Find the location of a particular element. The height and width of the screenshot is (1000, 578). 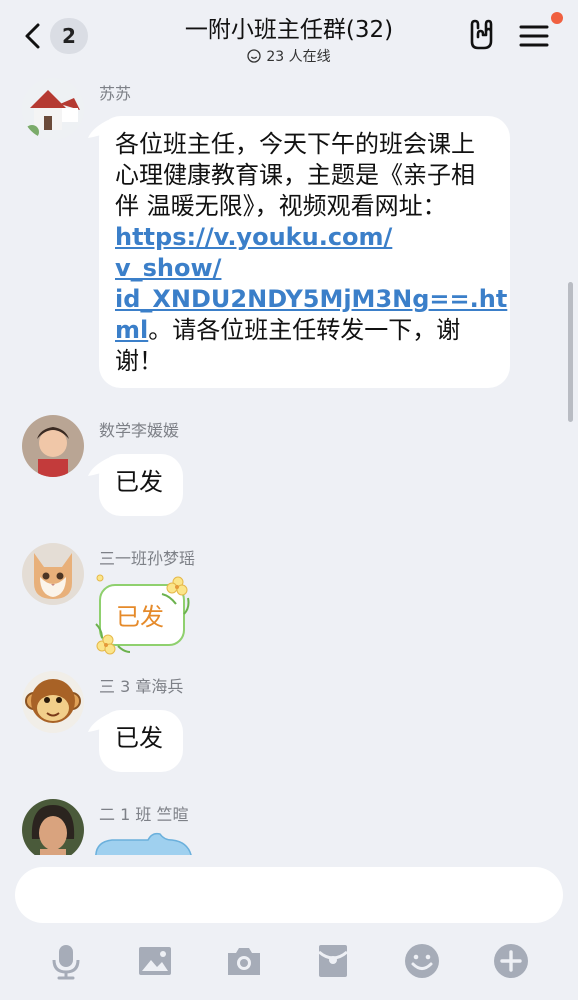

chat-header: 2 一附小班主任群(32) 23 人在线 is located at coordinates (289, 36).